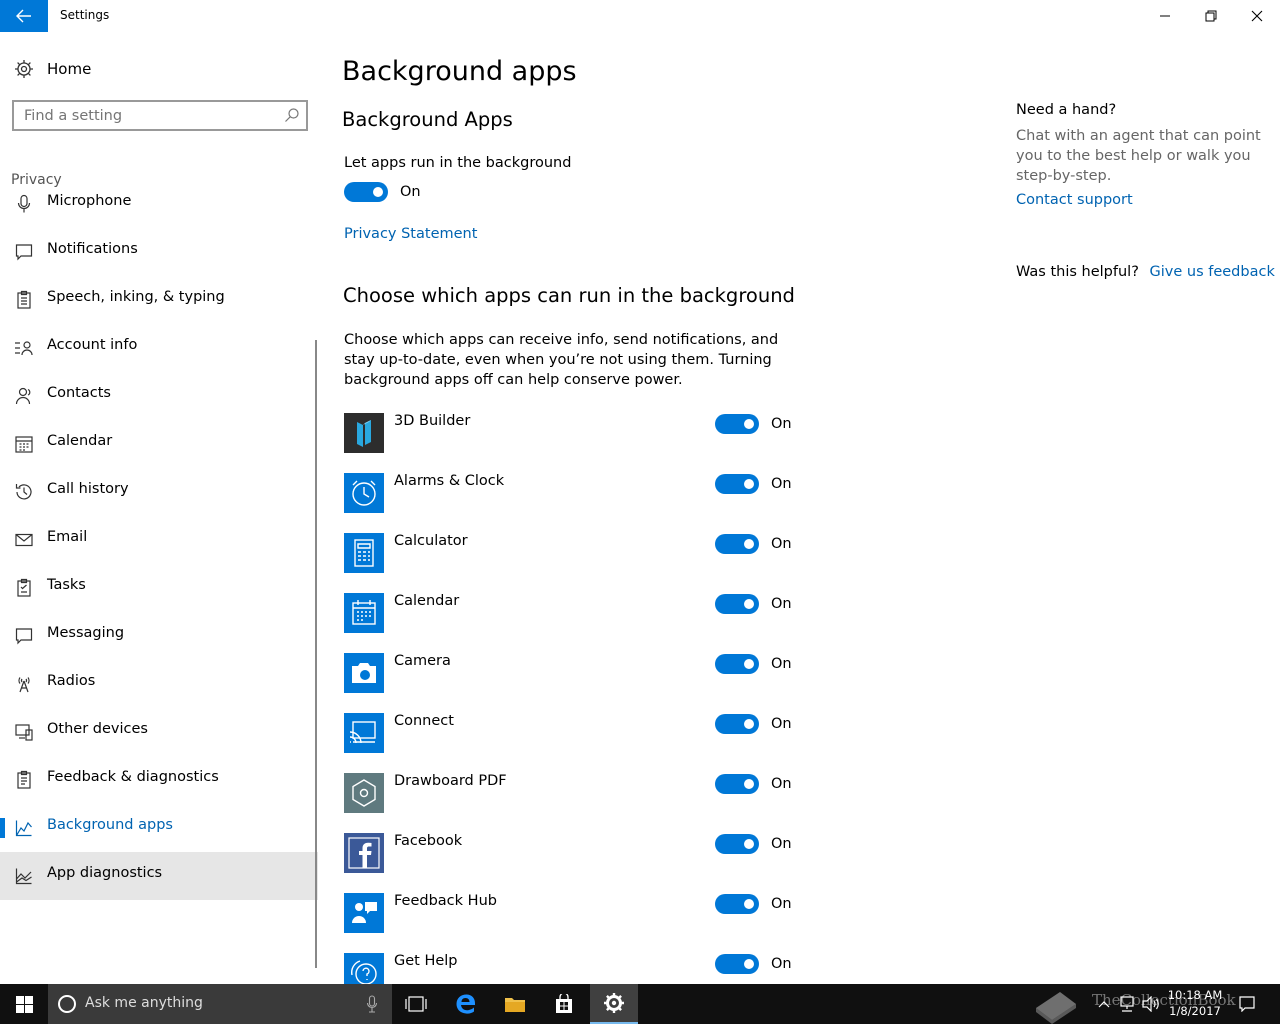  Describe the element at coordinates (737, 784) in the screenshot. I see `app-toggle-drawboard-pdf` at that location.